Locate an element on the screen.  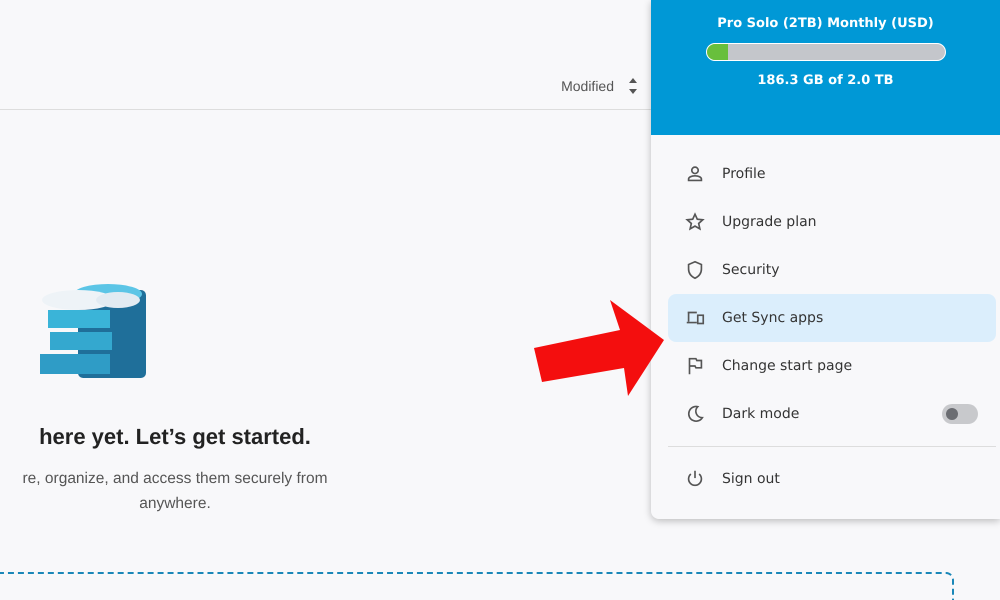
menu-item: Security is located at coordinates (832, 270).